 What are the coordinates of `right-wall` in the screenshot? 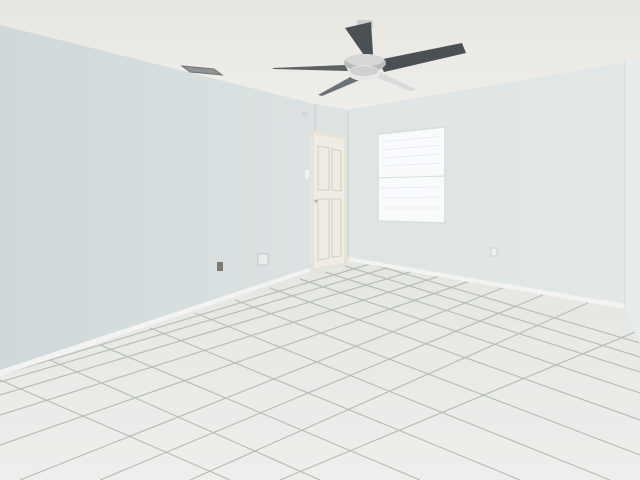 It's located at (632, 204).